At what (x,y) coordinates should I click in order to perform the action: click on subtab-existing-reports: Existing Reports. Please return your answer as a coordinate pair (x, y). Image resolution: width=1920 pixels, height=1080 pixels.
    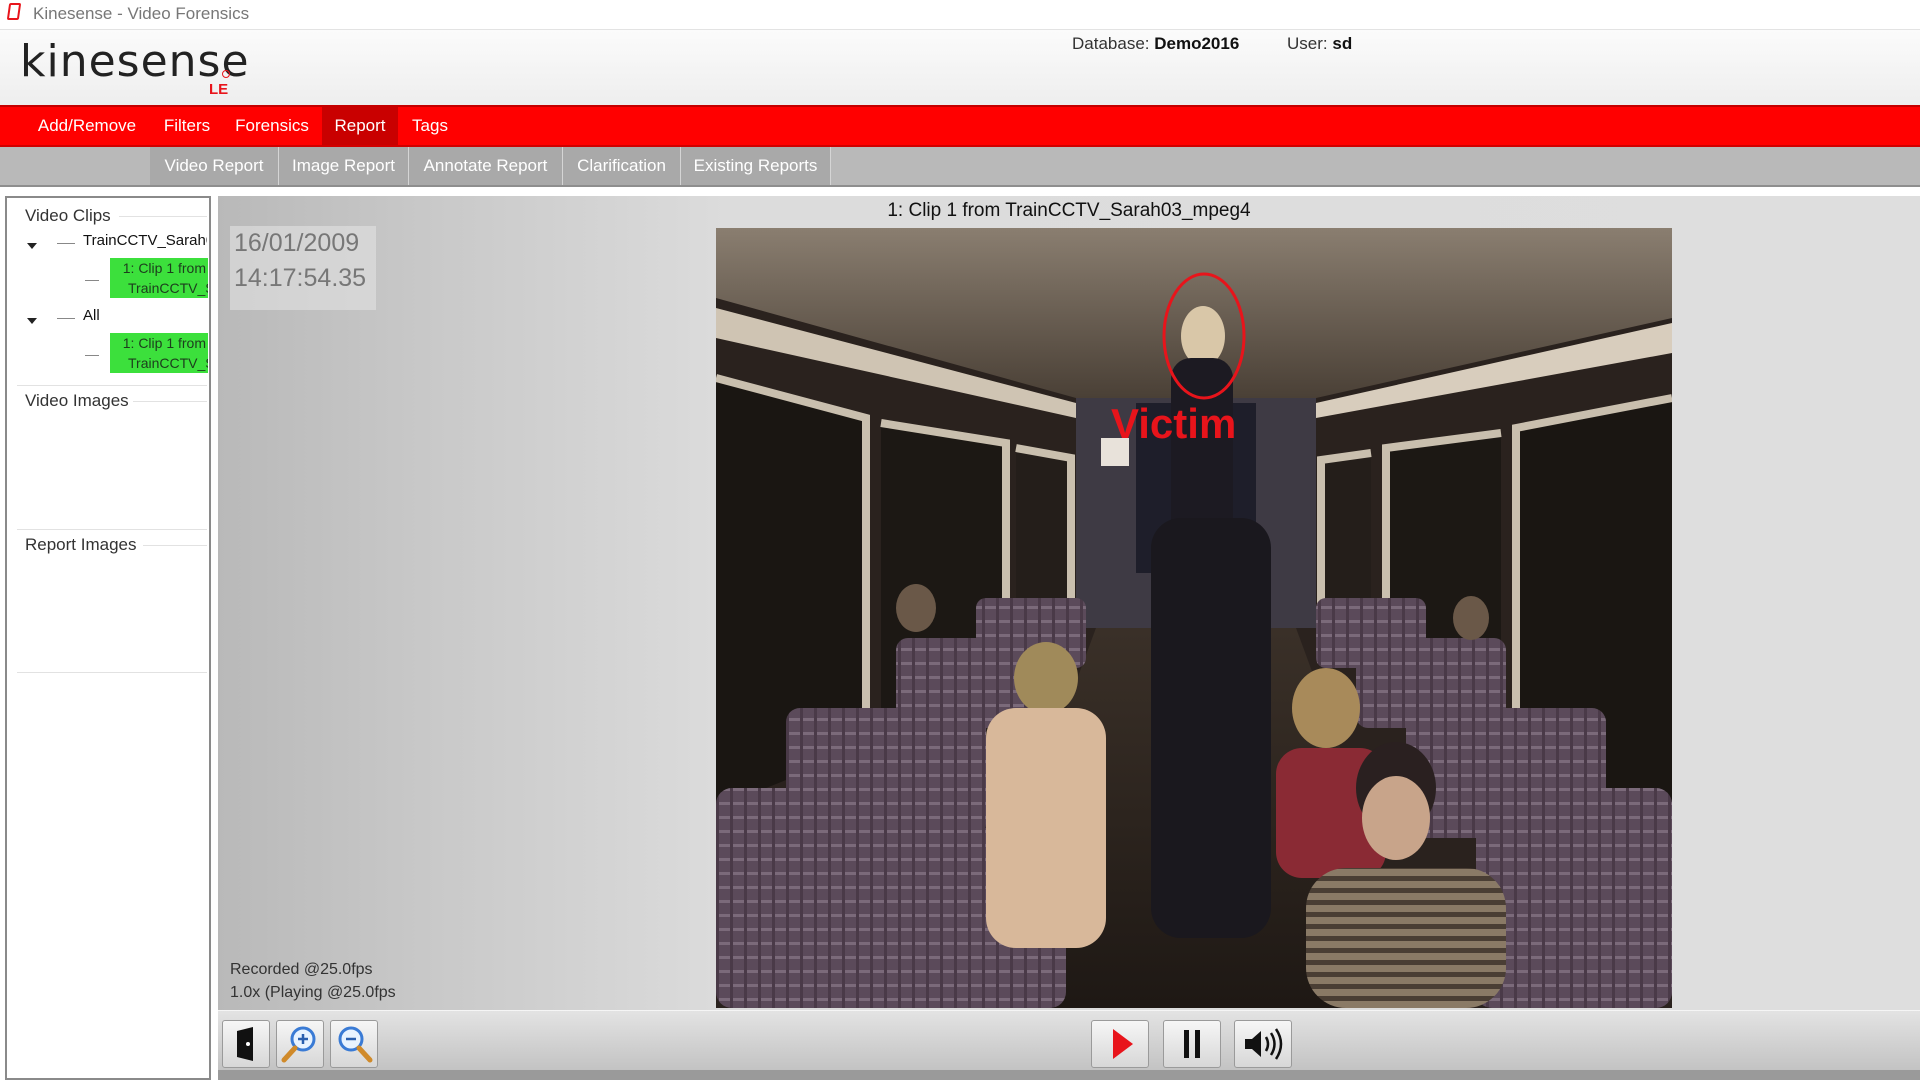
    Looking at the image, I should click on (756, 166).